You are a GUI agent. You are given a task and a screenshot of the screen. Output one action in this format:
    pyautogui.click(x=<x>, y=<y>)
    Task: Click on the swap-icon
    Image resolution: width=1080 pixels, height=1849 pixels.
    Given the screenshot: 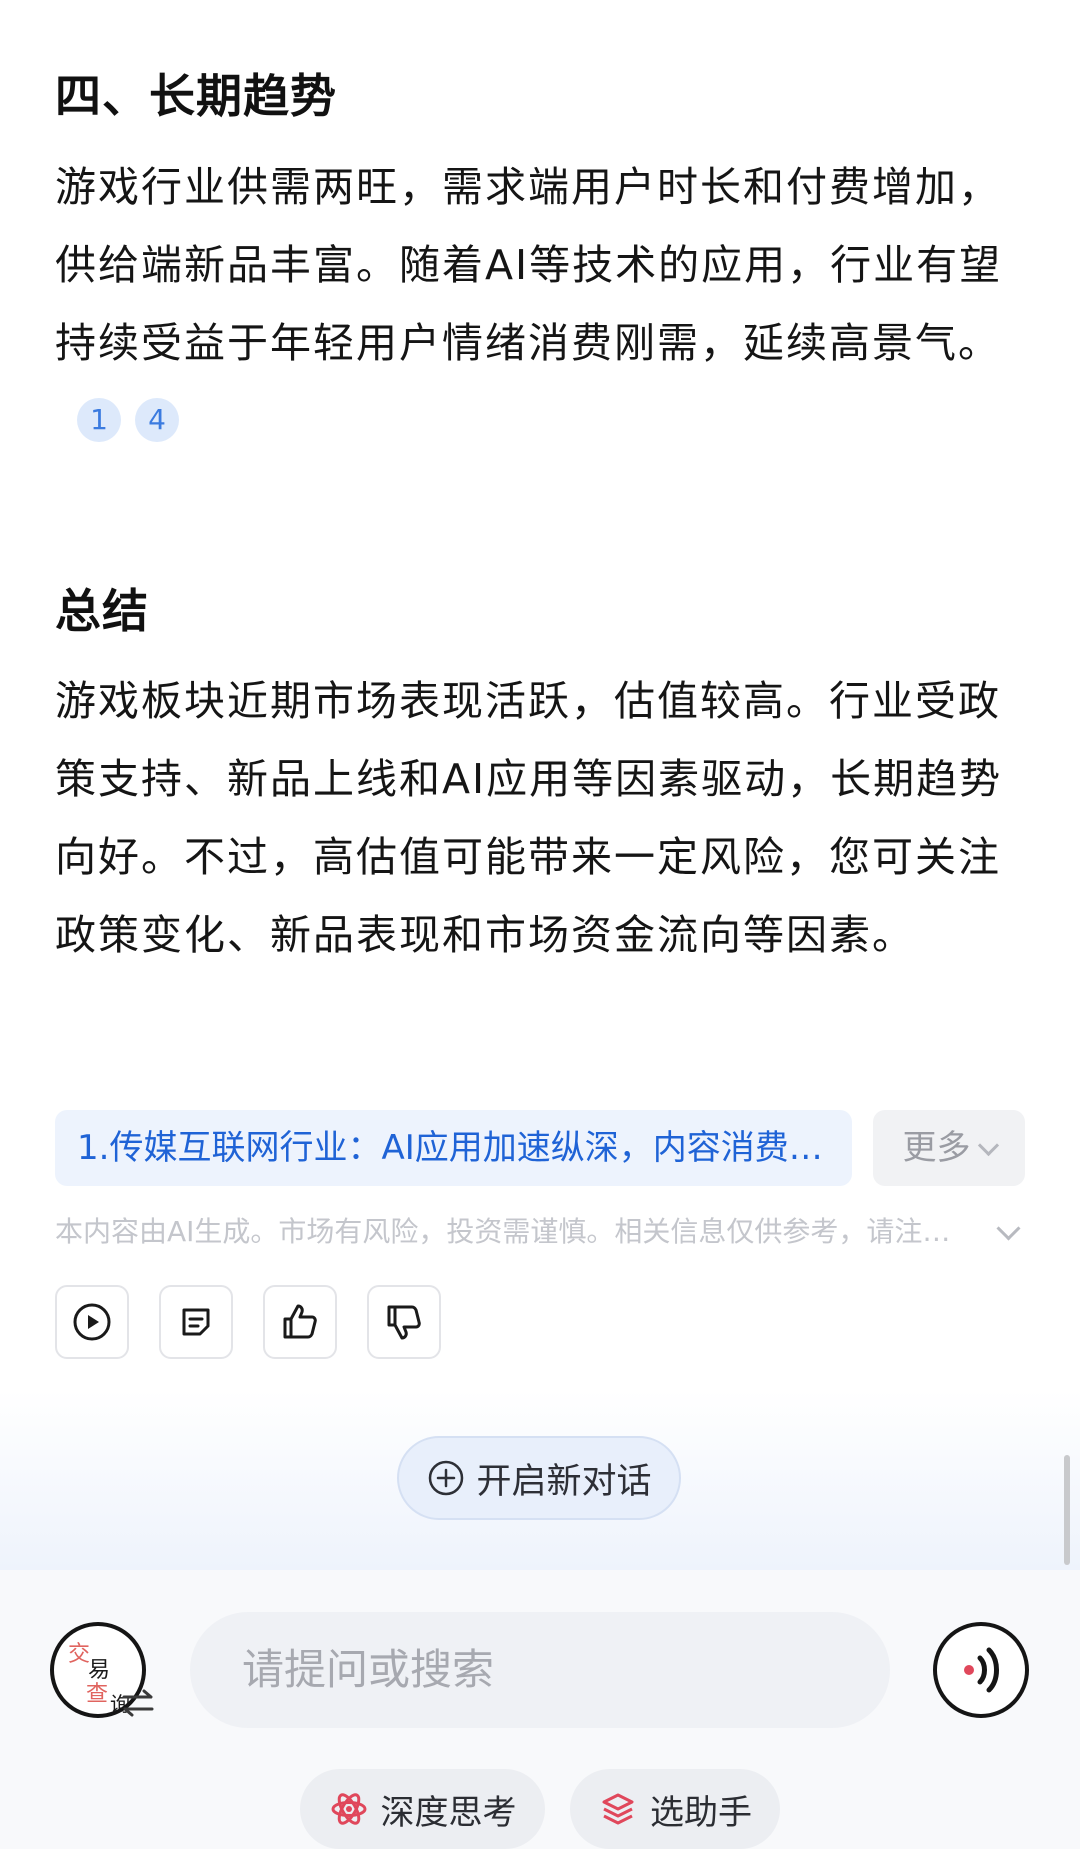 What is the action you would take?
    pyautogui.click(x=138, y=1703)
    